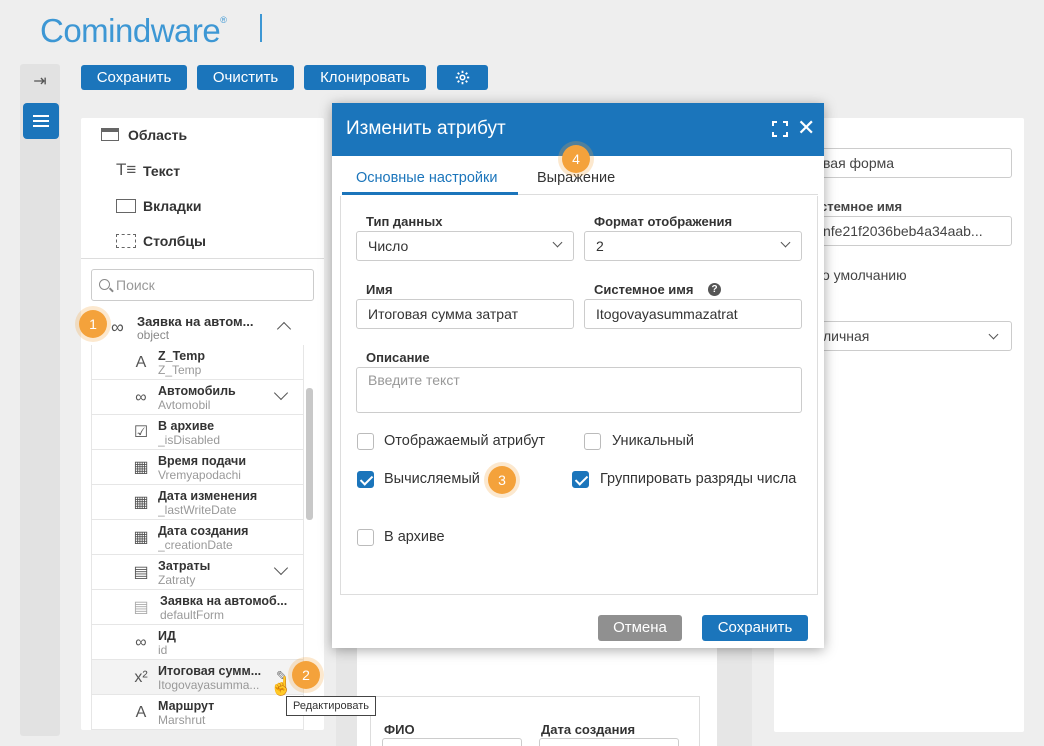  I want to click on search-placeholder: Поиск, so click(135, 285).